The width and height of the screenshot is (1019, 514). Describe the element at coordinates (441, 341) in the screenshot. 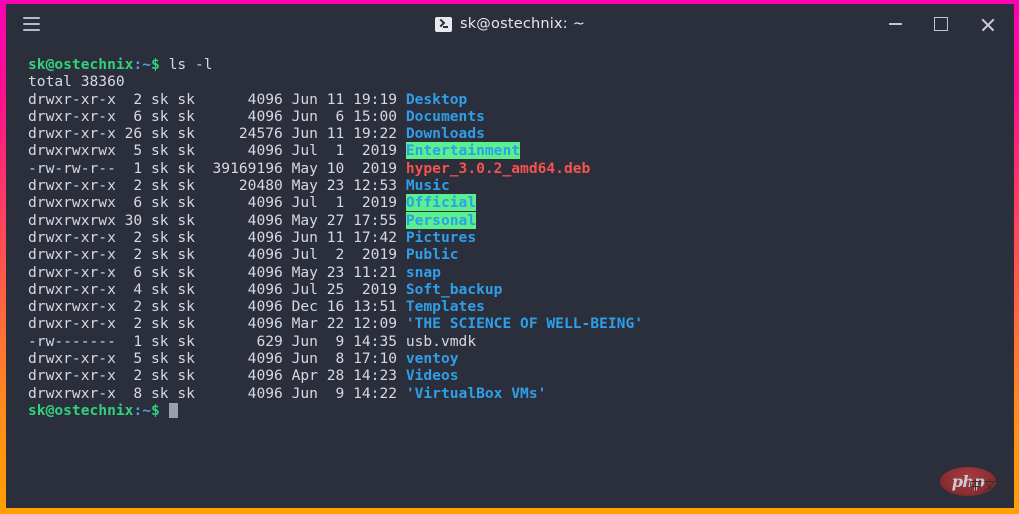

I see `file-name: usb.vmdk` at that location.